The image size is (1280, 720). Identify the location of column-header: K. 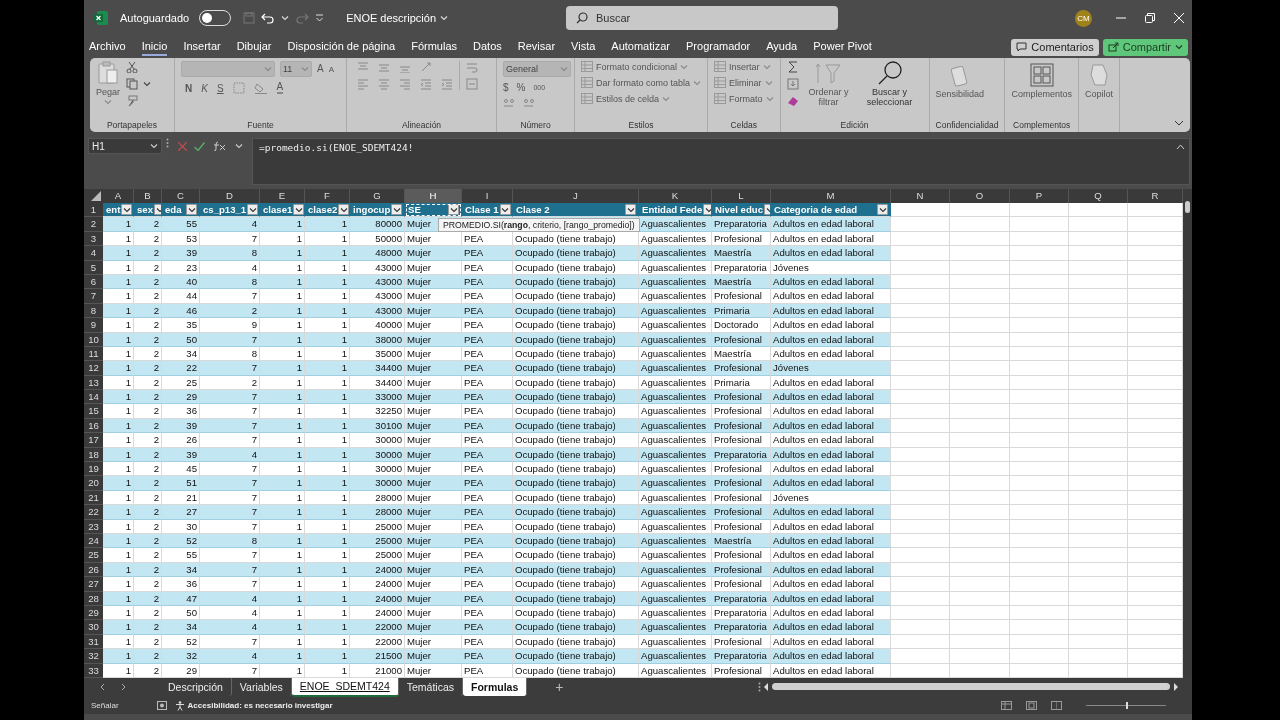
(675, 196).